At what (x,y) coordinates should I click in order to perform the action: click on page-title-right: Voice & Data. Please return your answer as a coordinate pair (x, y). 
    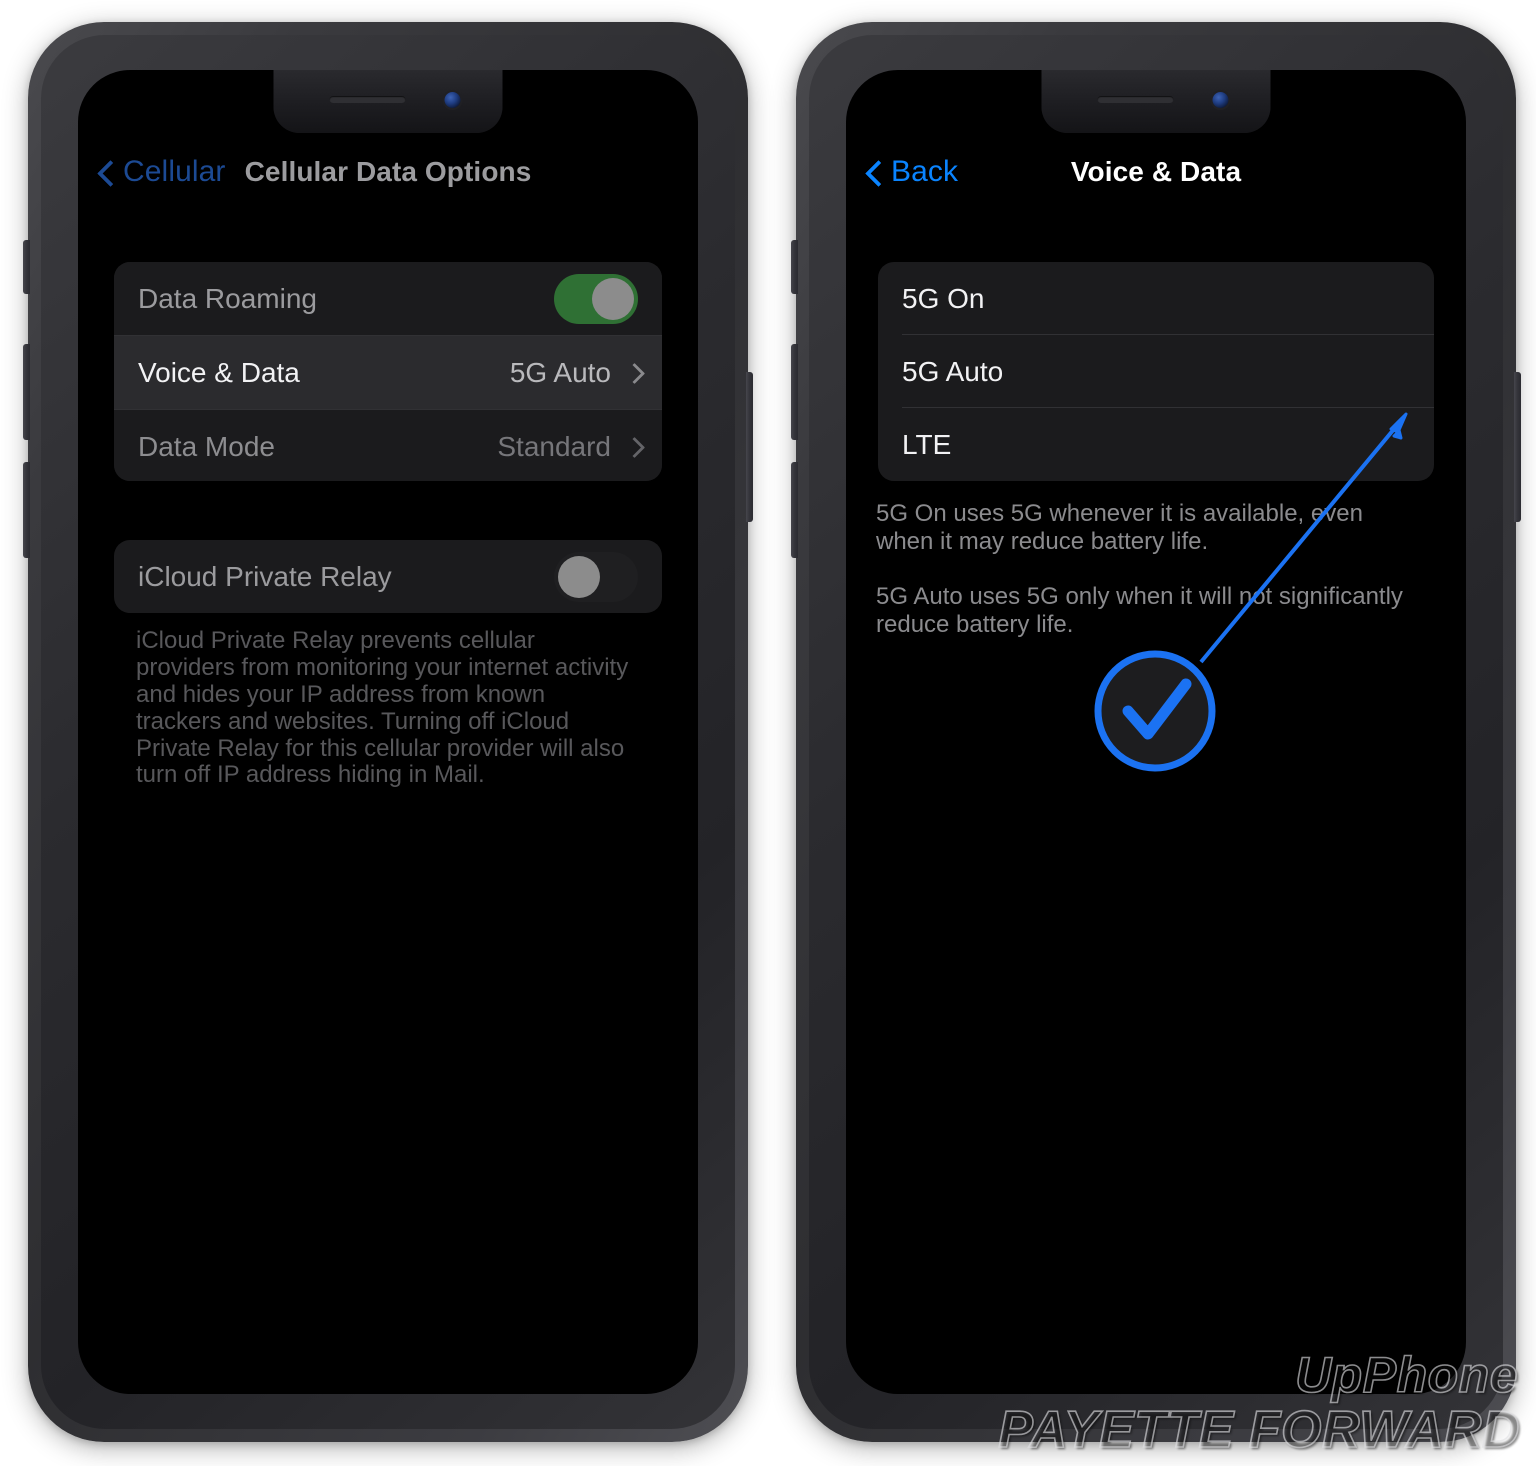
    Looking at the image, I should click on (1156, 171).